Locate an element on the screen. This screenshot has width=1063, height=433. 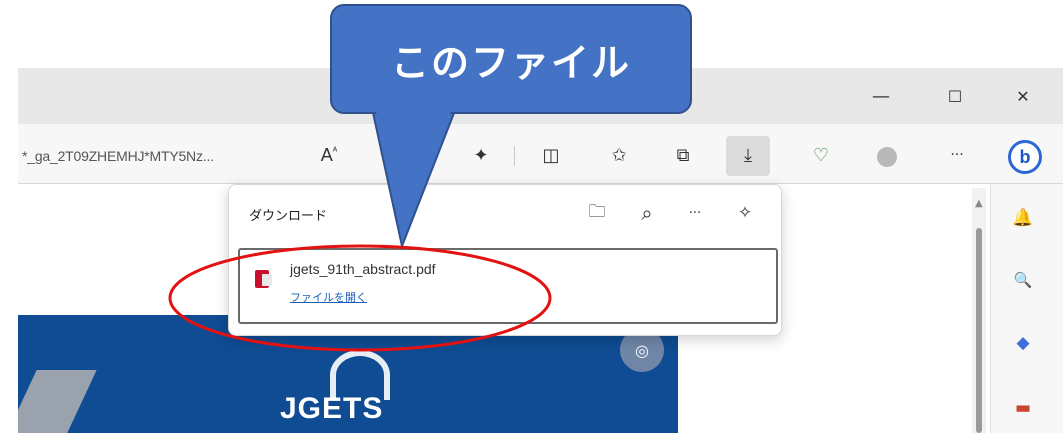
profile-icon is located at coordinates (887, 157).